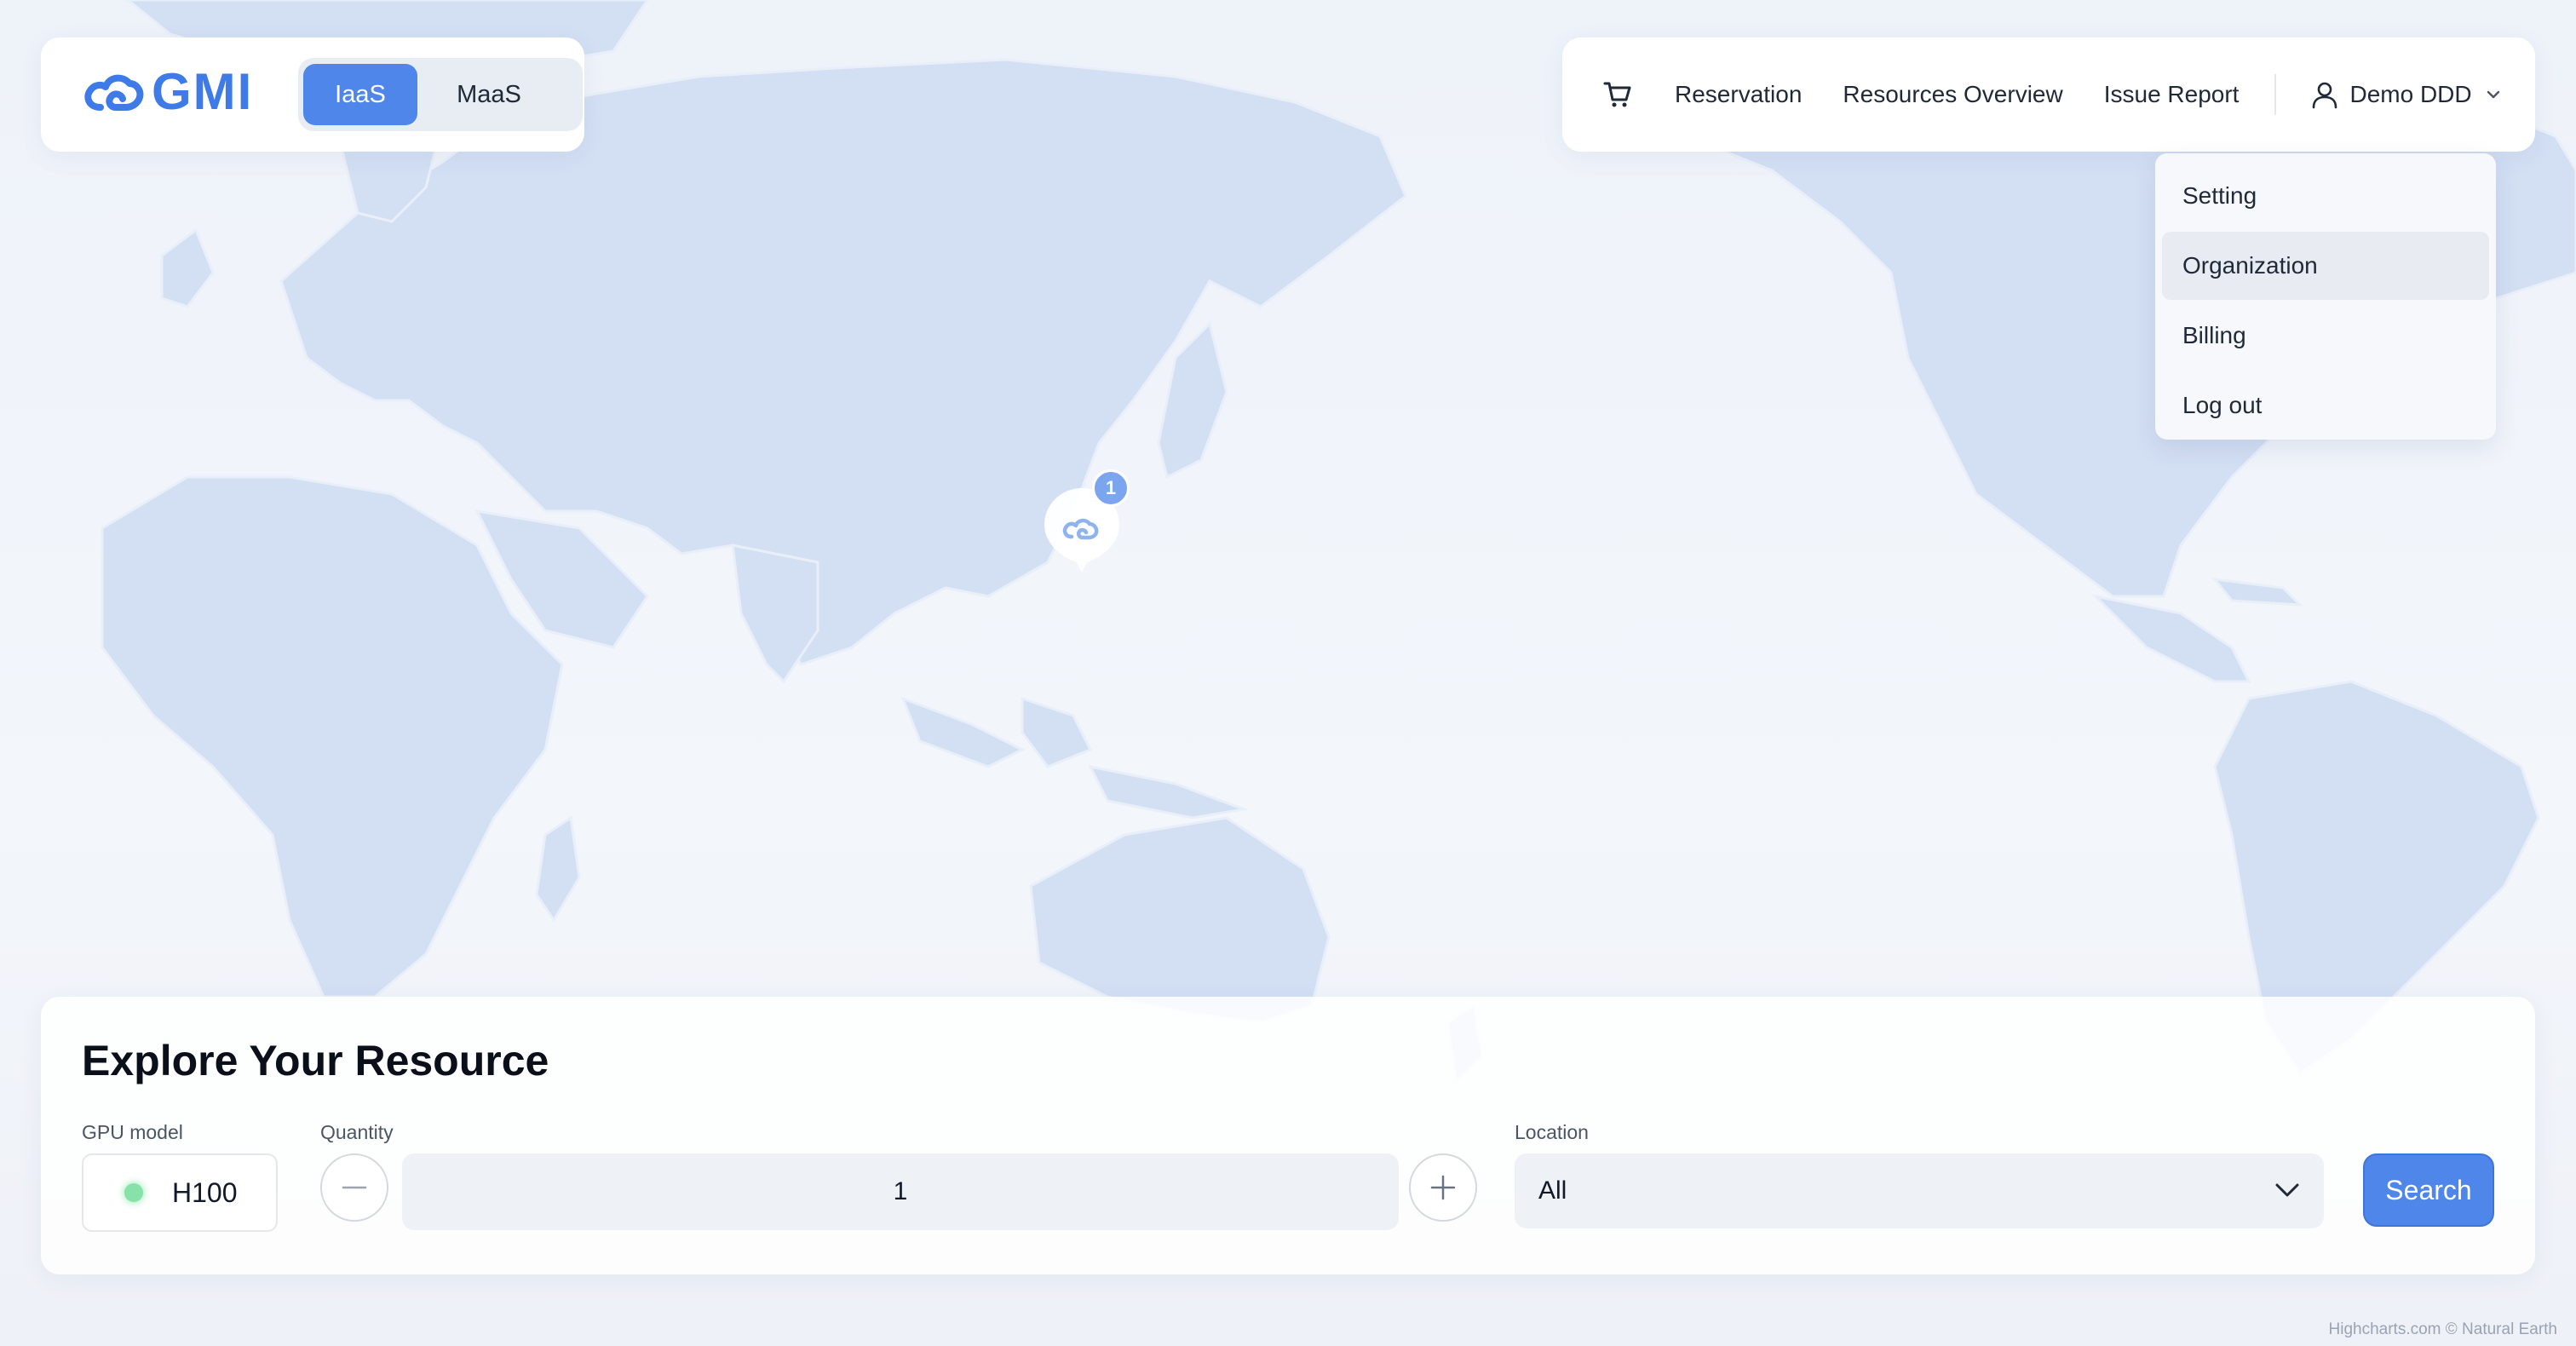 This screenshot has width=2576, height=1346. I want to click on location-value: All, so click(1553, 1190).